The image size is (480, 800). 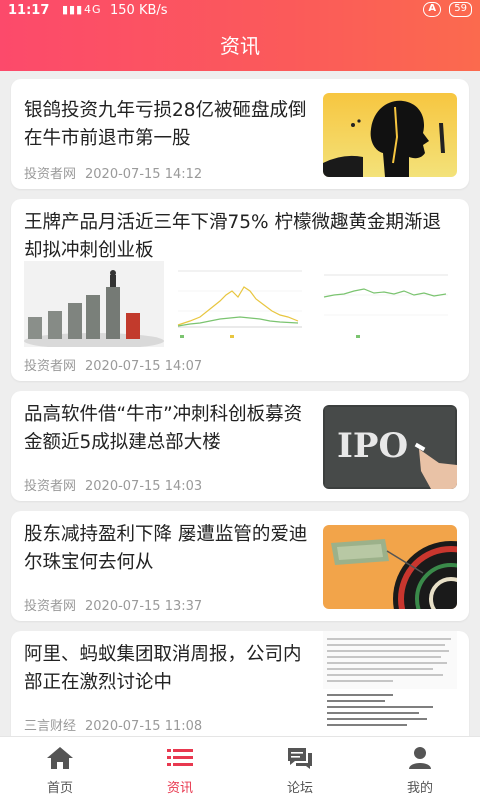 What do you see at coordinates (144, 174) in the screenshot?
I see `news-date: 2020-07-15 14:12` at bounding box center [144, 174].